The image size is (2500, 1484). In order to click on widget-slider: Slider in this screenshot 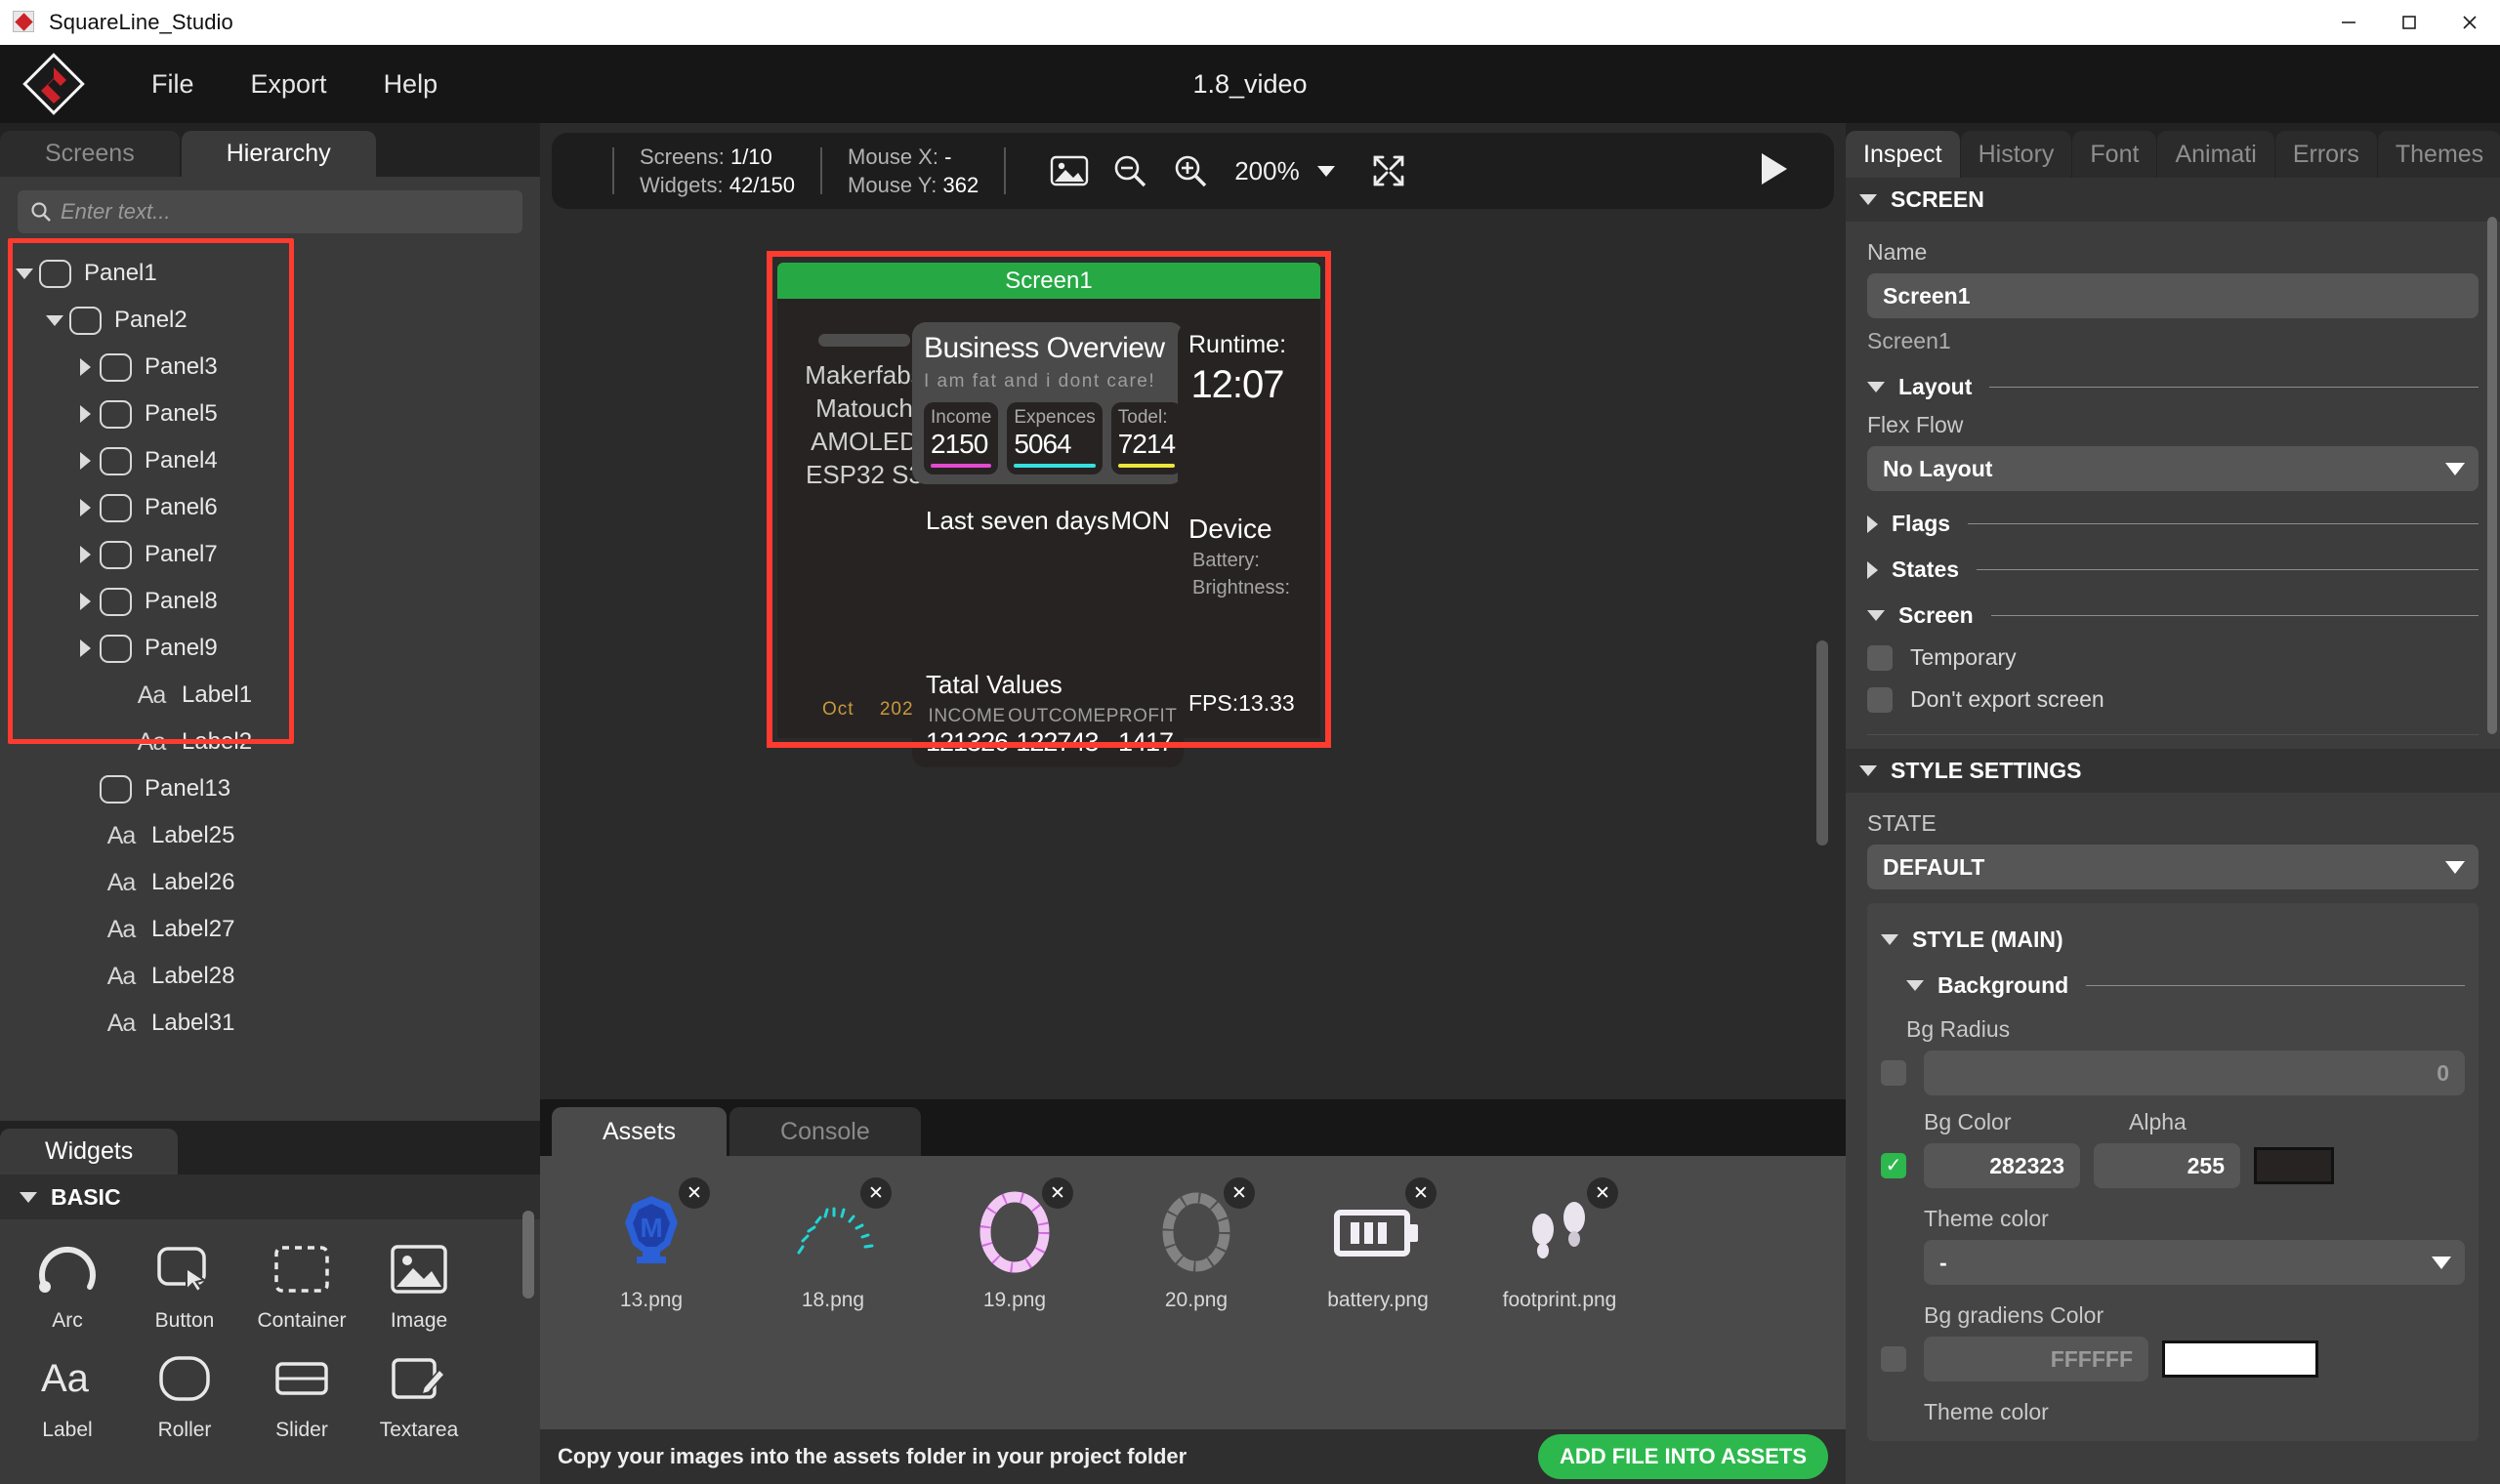, I will do `click(301, 1392)`.